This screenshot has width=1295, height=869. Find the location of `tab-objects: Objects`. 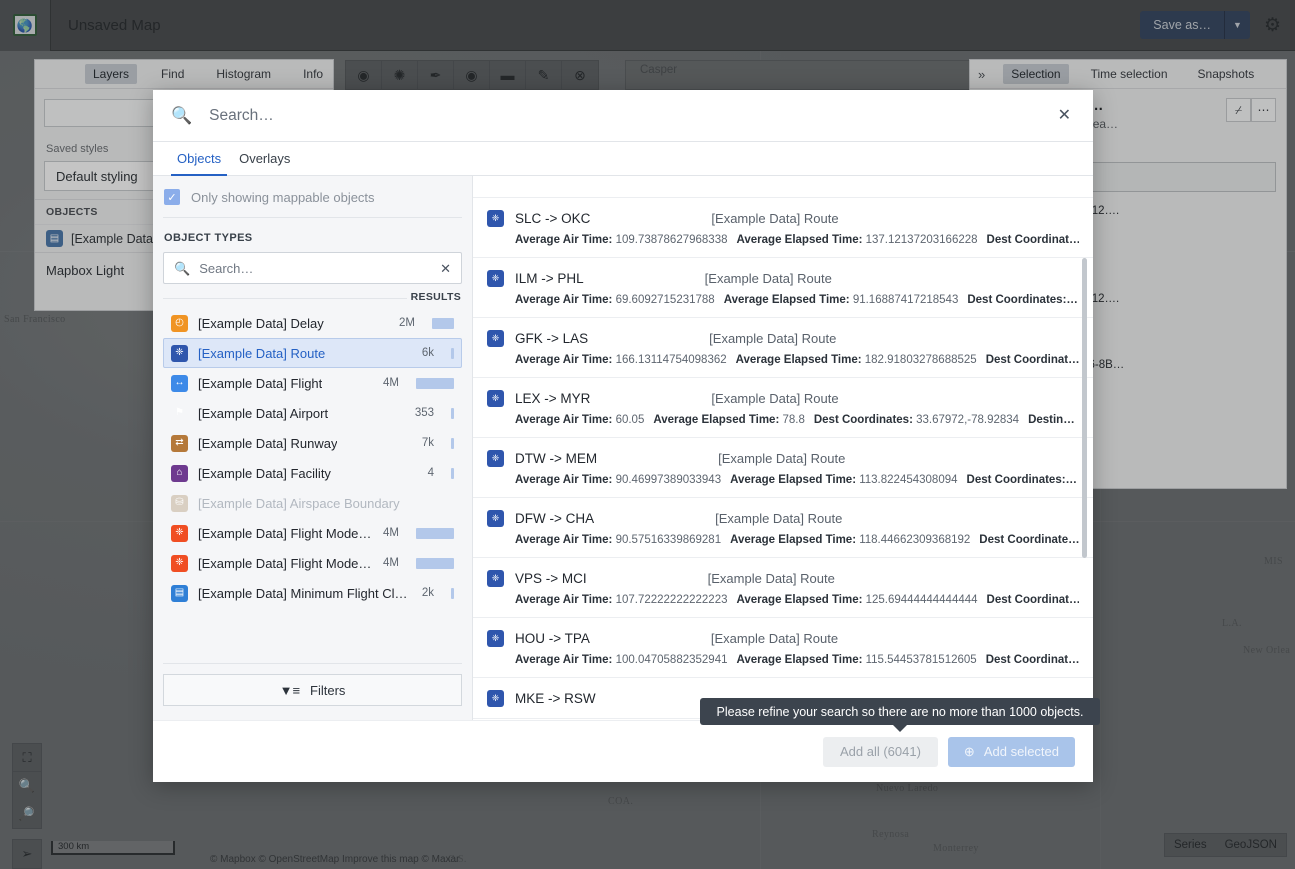

tab-objects: Objects is located at coordinates (199, 159).